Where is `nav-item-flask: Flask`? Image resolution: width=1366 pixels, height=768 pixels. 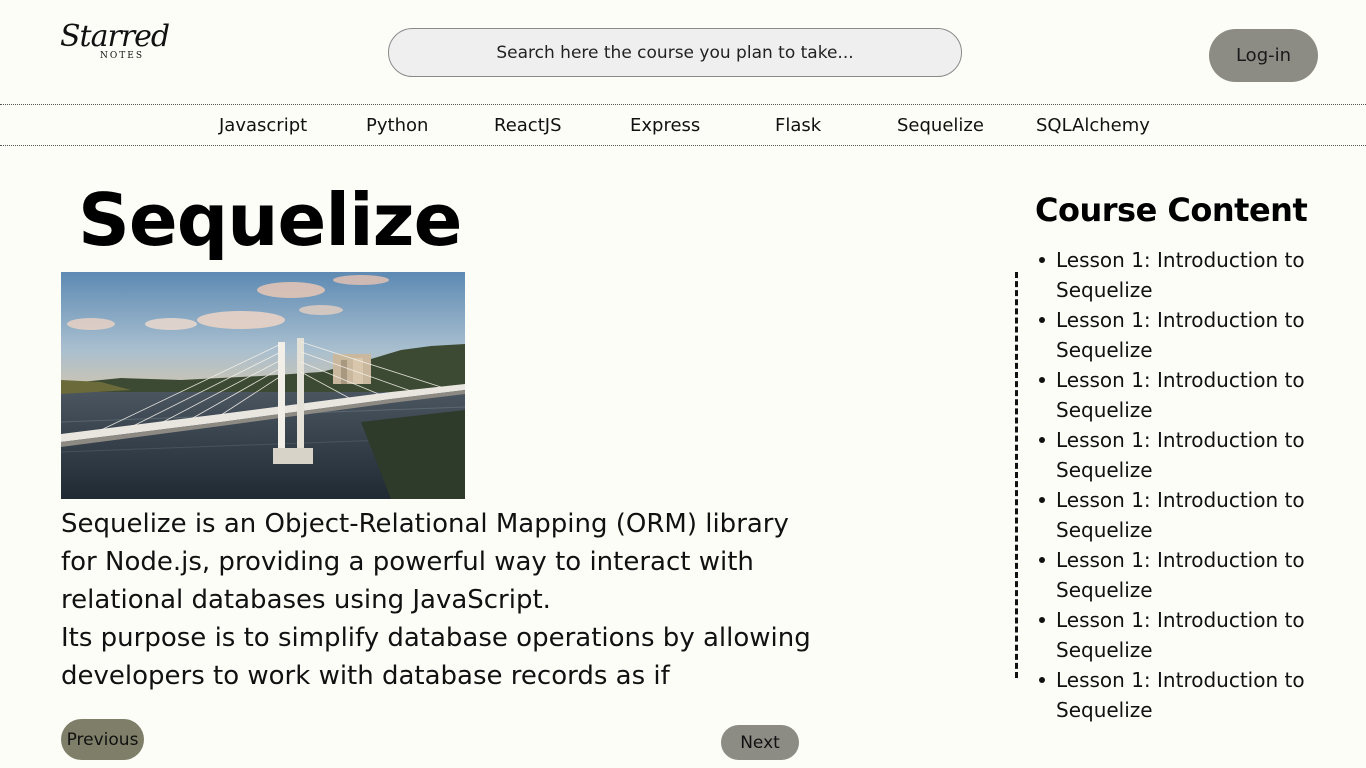
nav-item-flask: Flask is located at coordinates (798, 125).